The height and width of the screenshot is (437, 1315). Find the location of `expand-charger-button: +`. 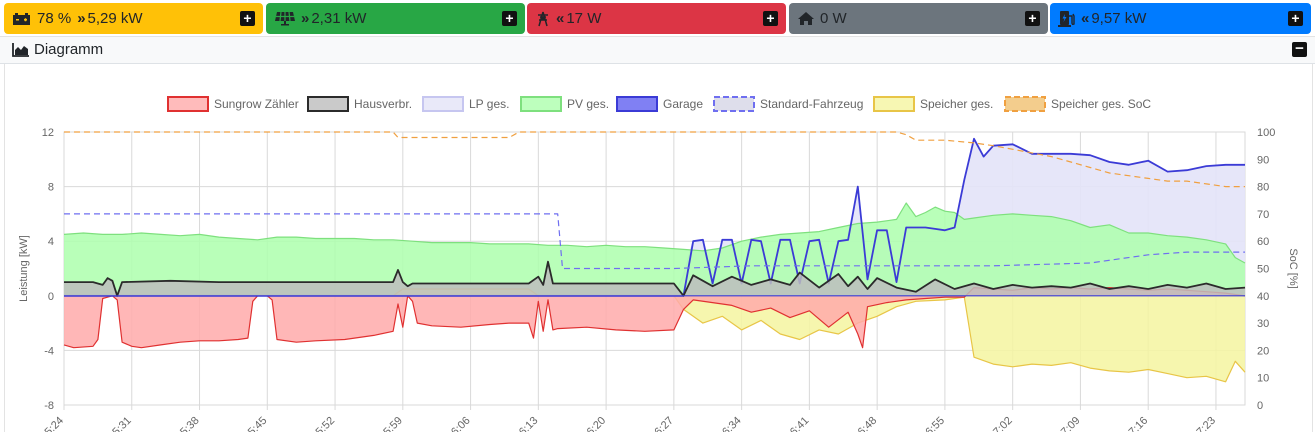

expand-charger-button: + is located at coordinates (1295, 18).